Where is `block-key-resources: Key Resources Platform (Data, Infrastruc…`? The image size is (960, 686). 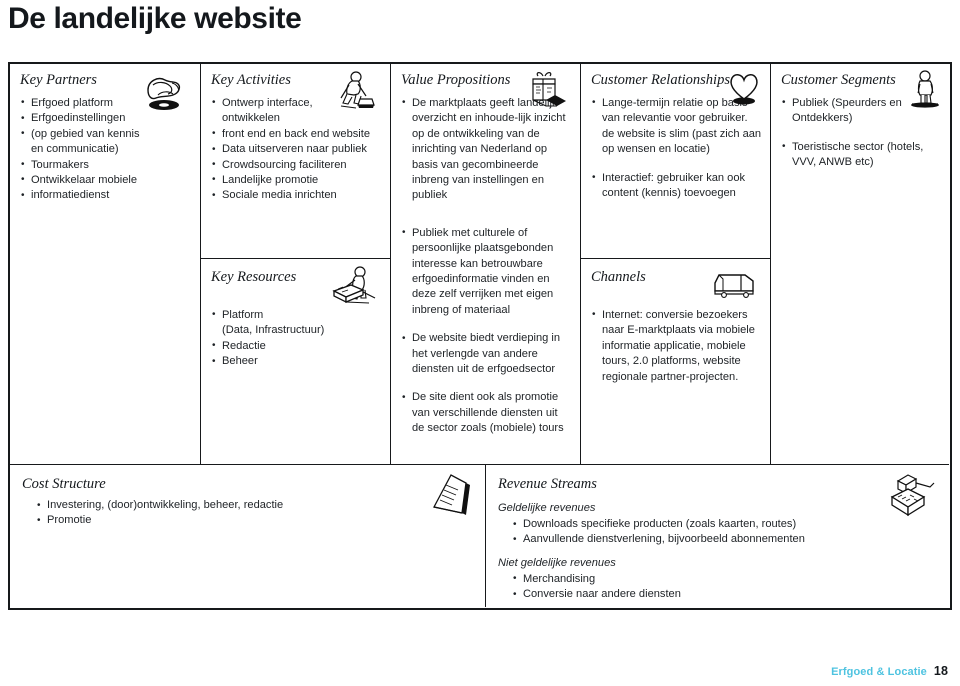
block-key-resources: Key Resources Platform (Data, Infrastruc… is located at coordinates (296, 362).